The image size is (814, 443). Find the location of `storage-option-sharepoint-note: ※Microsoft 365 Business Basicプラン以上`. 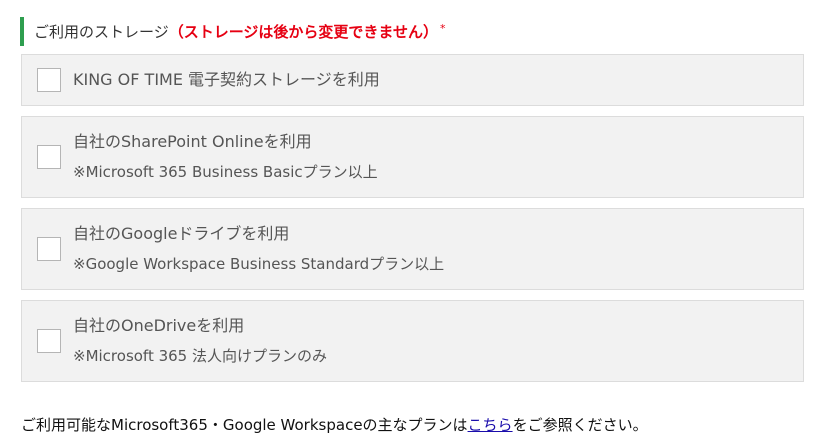

storage-option-sharepoint-note: ※Microsoft 365 Business Basicプラン以上 is located at coordinates (225, 172).